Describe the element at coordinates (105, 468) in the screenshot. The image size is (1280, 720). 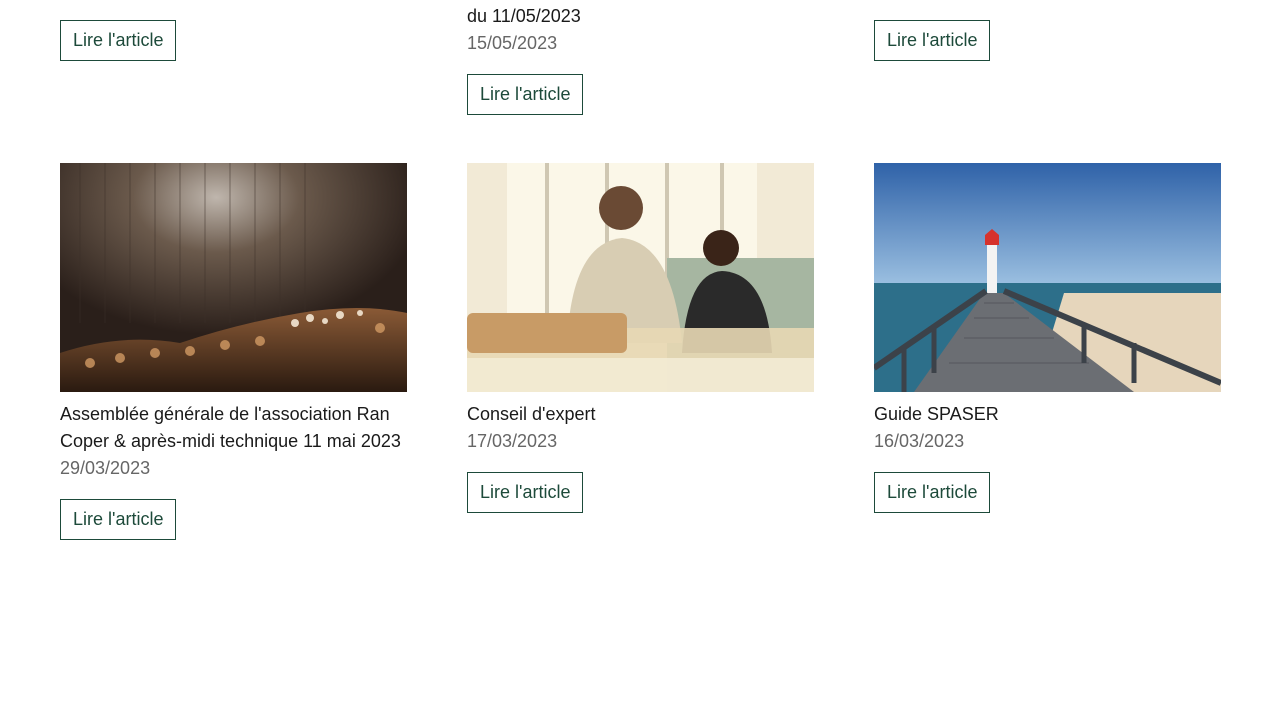
I see `article-date: 29/03/2023` at that location.